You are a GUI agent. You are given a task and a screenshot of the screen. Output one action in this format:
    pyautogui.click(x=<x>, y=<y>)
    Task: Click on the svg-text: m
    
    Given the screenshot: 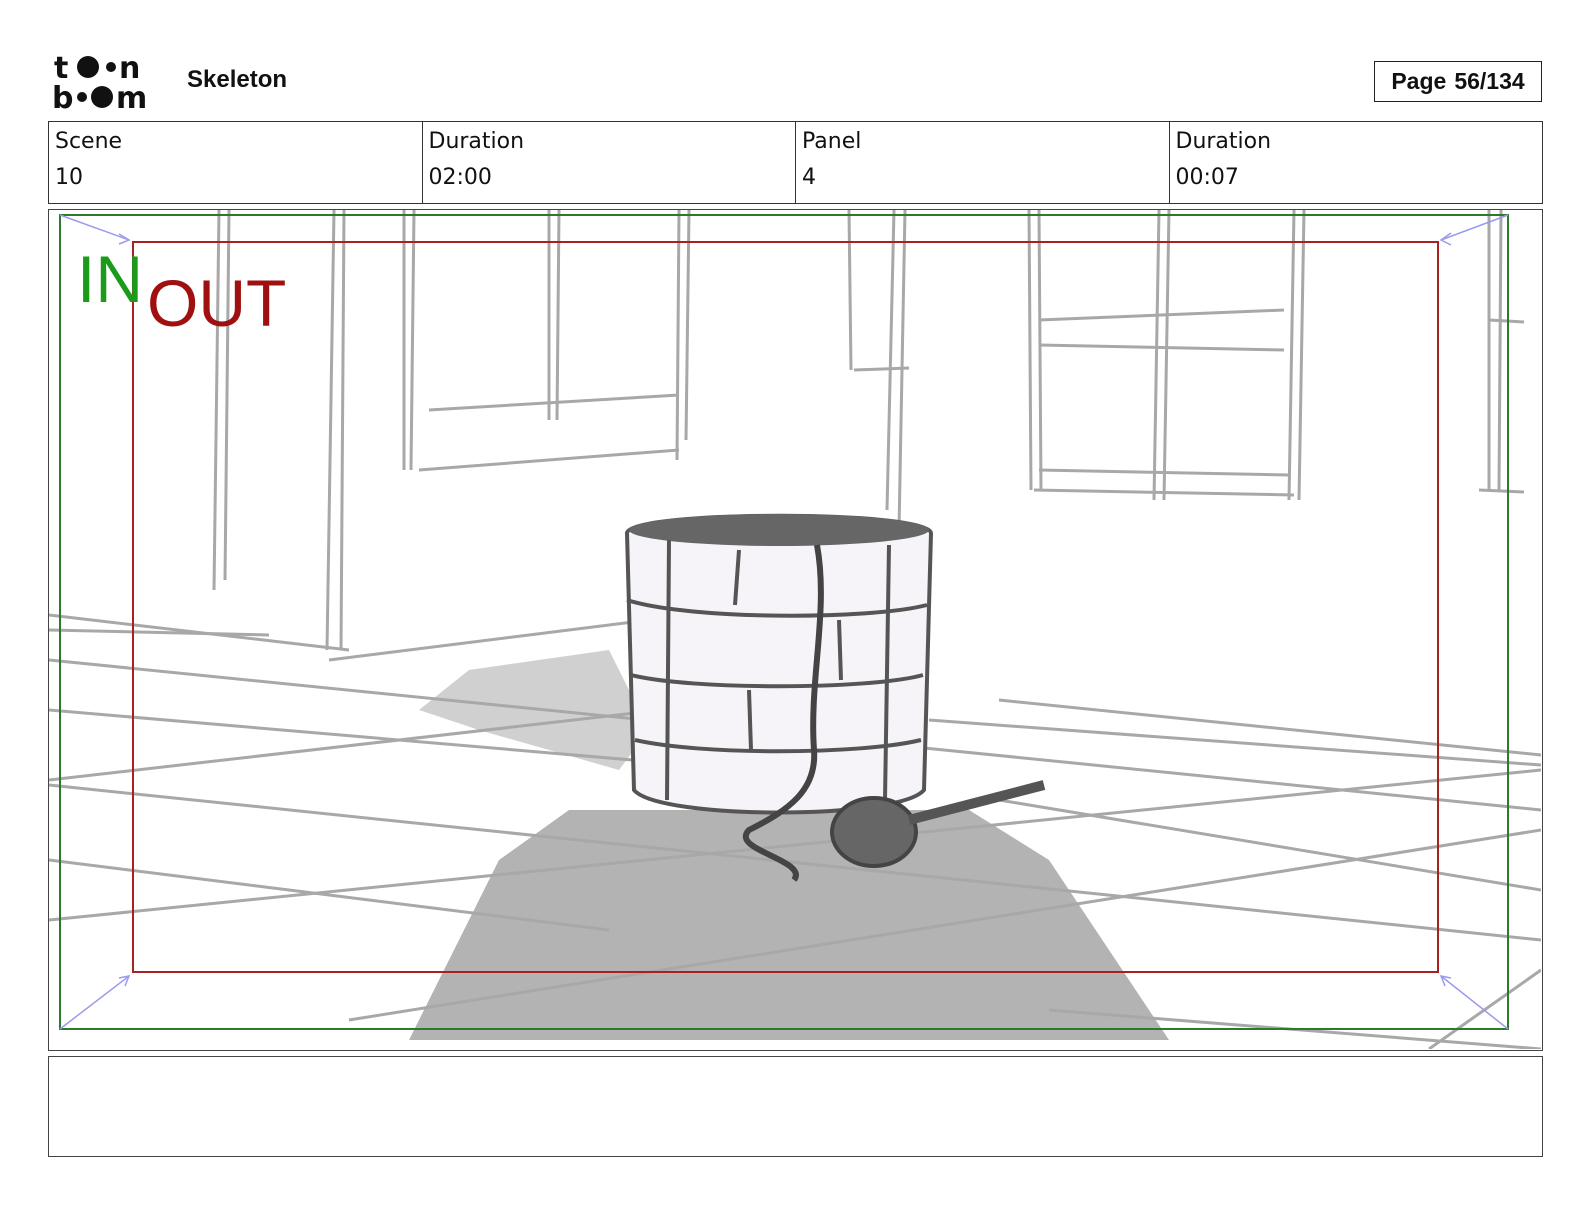 What is the action you would take?
    pyautogui.click(x=131, y=96)
    